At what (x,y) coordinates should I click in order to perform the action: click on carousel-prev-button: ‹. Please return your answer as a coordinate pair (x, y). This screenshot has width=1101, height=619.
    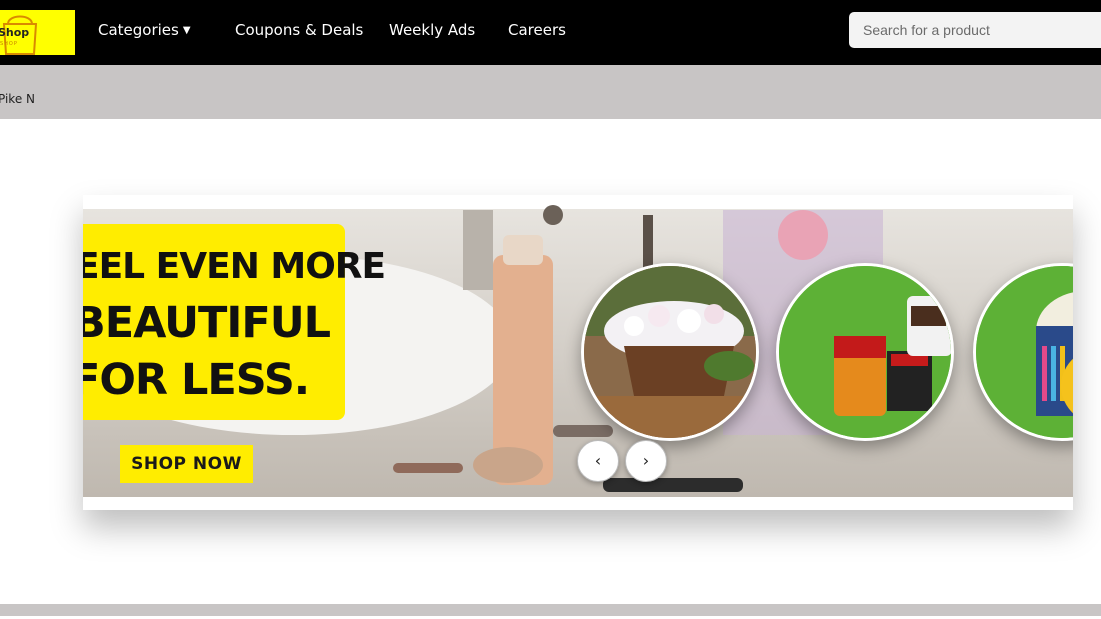
    Looking at the image, I should click on (598, 461).